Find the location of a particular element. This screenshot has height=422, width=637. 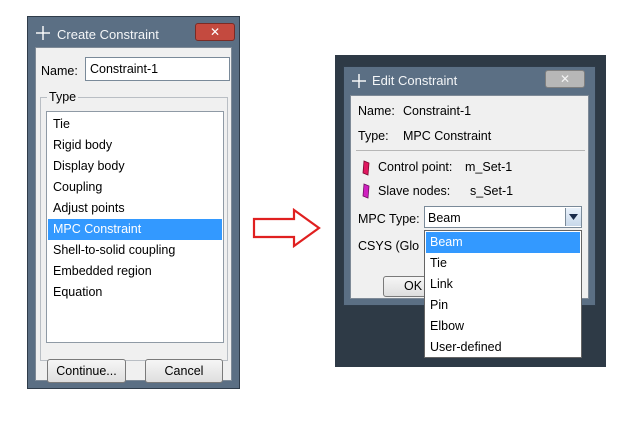

mpc-type-dropdown: Beam Tie Link Pin Elbow User-defined is located at coordinates (503, 294).